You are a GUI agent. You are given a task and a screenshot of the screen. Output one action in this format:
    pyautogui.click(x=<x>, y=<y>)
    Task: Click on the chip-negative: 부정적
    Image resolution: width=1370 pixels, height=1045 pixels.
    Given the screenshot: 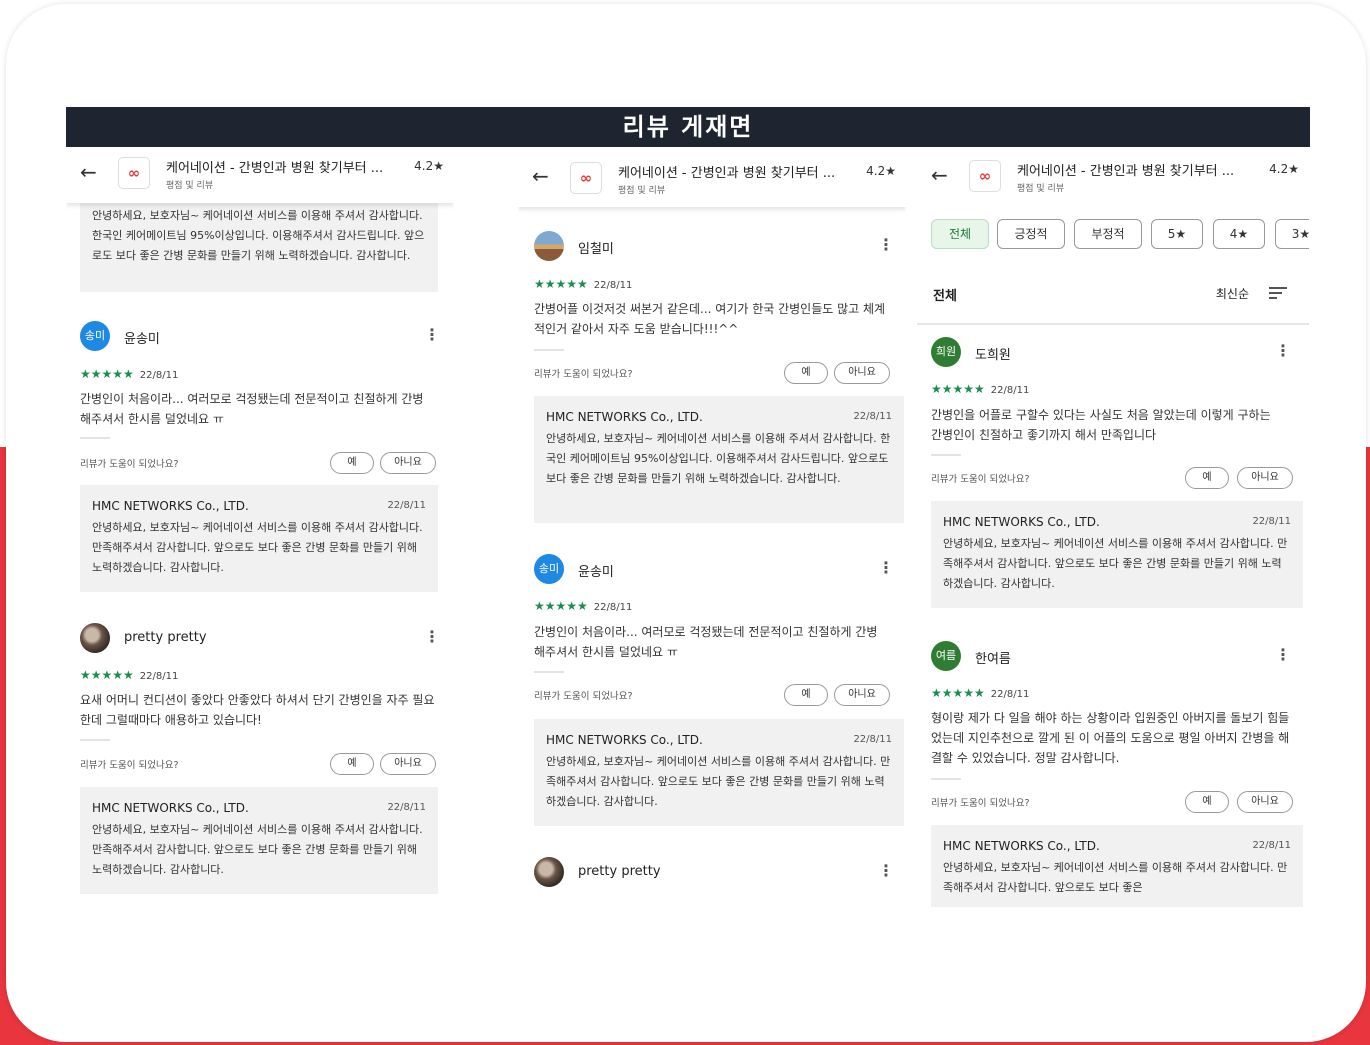 What is the action you would take?
    pyautogui.click(x=1108, y=234)
    